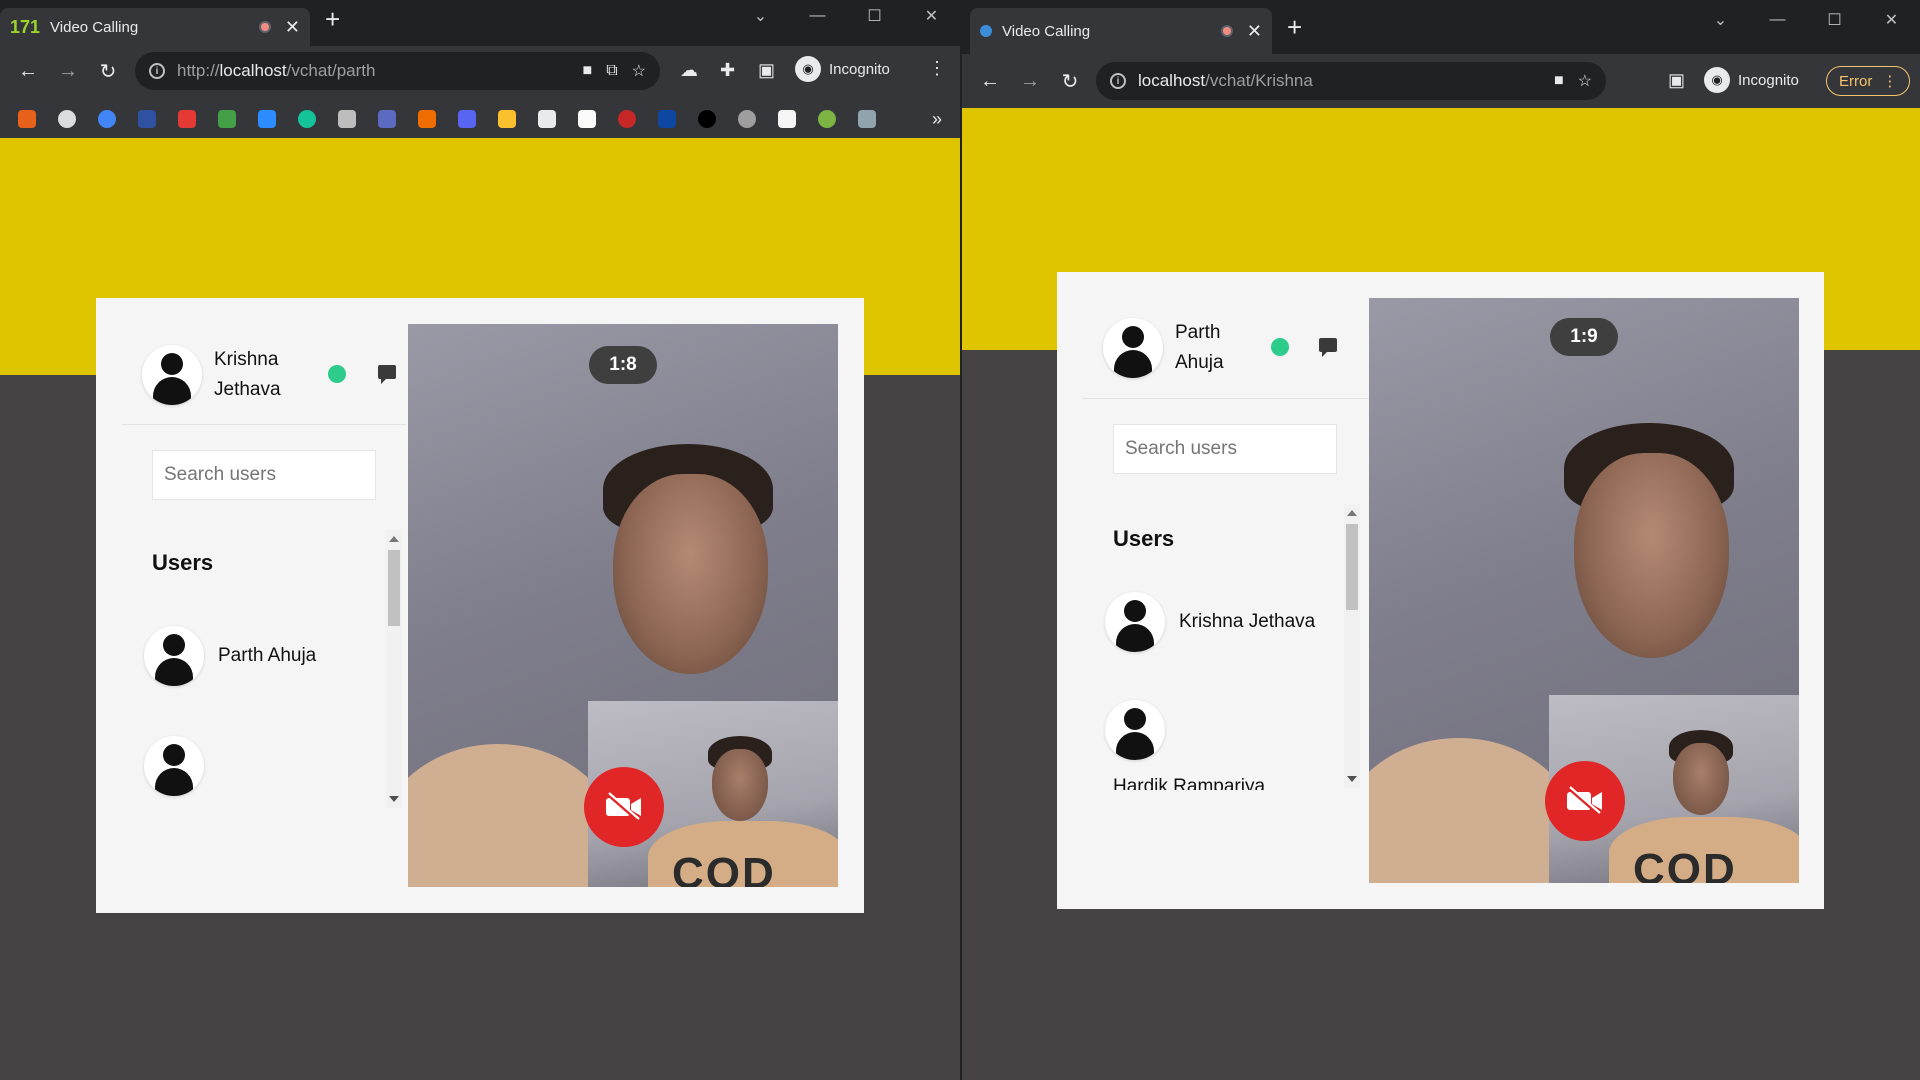 The image size is (1920, 1080). I want to click on menu-dots-icon: ⋮, so click(937, 68).